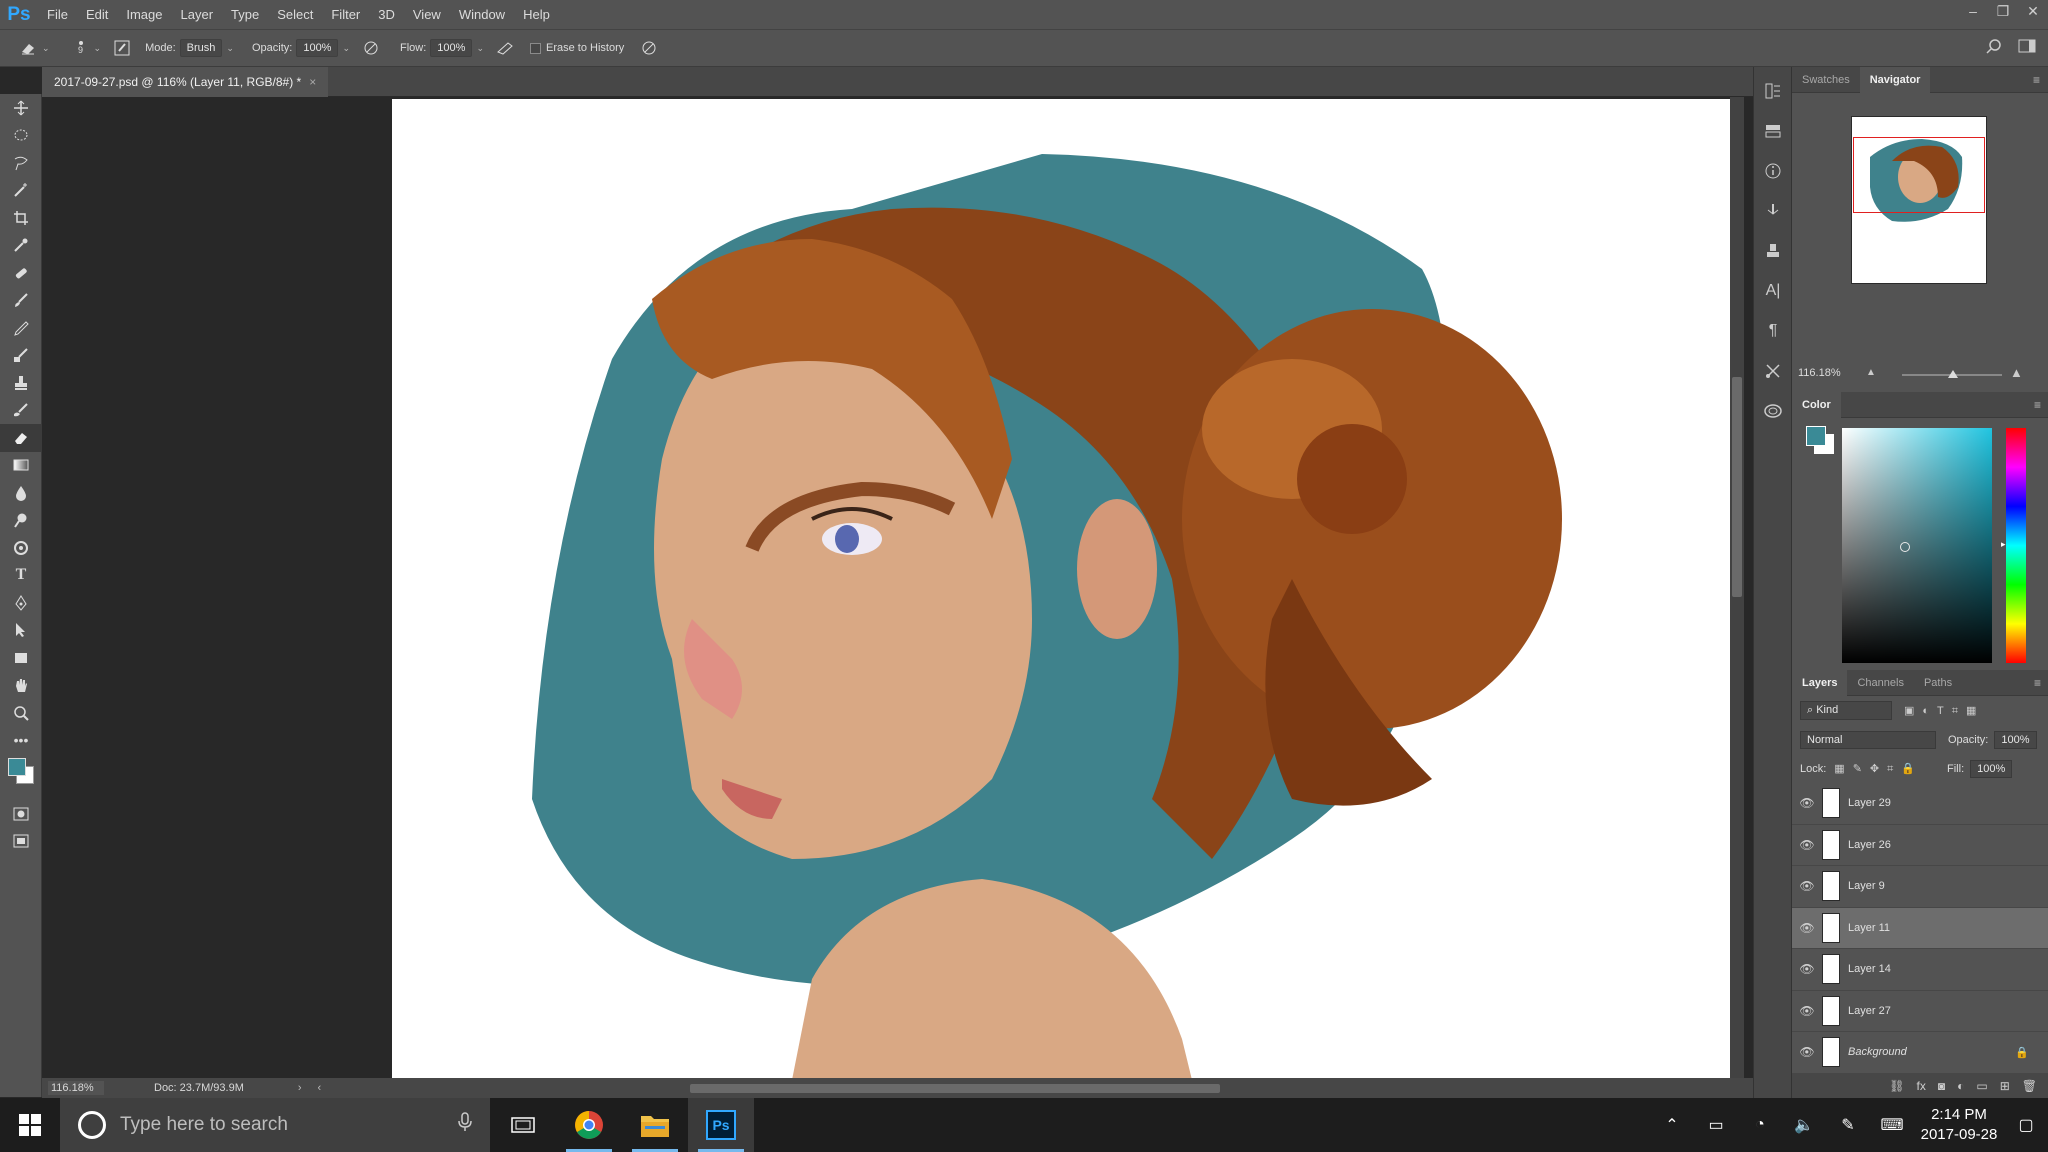  Describe the element at coordinates (21, 383) in the screenshot. I see `clone-stamp-tool` at that location.